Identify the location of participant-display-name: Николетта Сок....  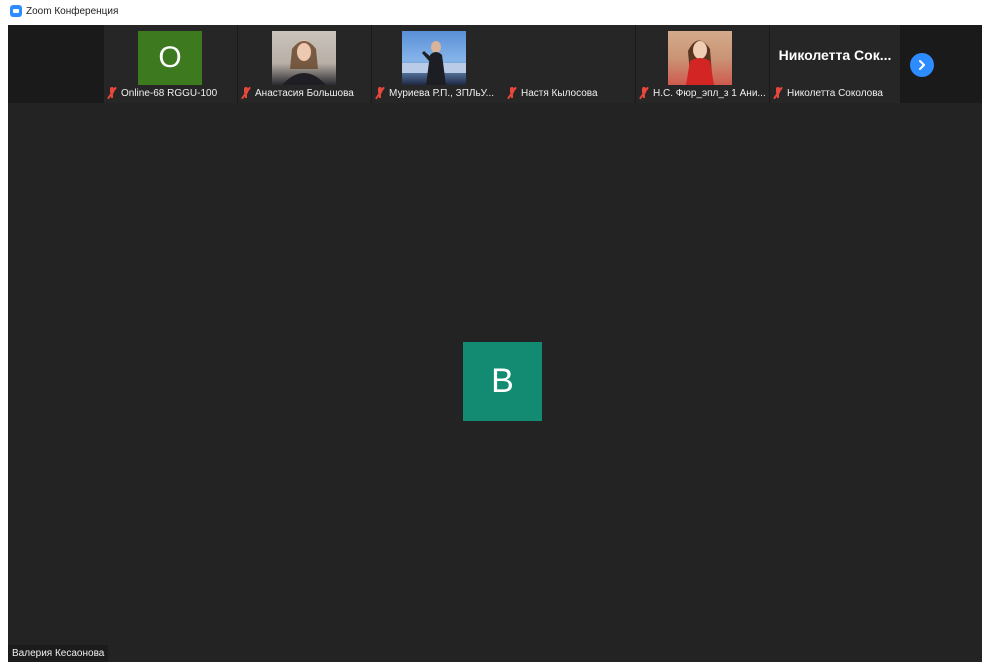
(835, 55).